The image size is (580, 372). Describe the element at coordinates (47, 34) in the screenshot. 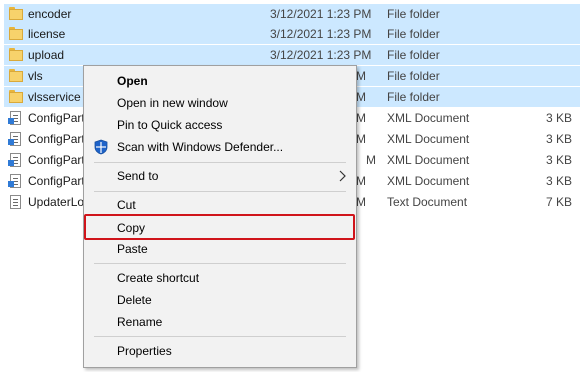

I see `file-name: license` at that location.